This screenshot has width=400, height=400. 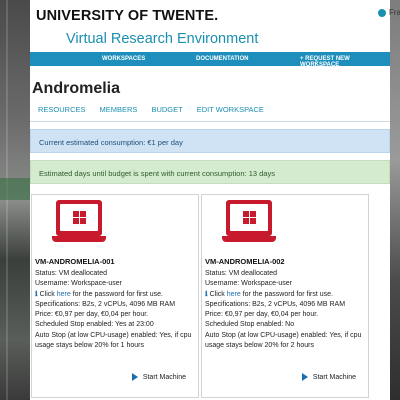 I want to click on vm-scheduled-stop: Scheduled Stop enabled: No, so click(x=250, y=325).